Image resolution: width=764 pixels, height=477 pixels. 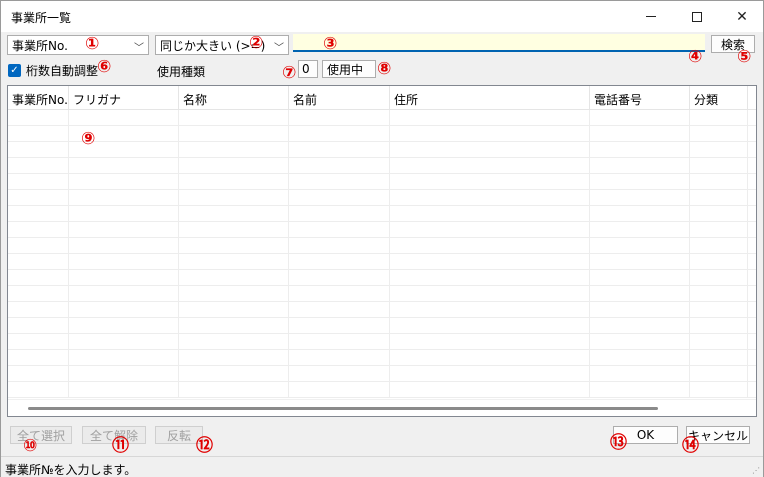 I want to click on minimize-icon, so click(x=651, y=16).